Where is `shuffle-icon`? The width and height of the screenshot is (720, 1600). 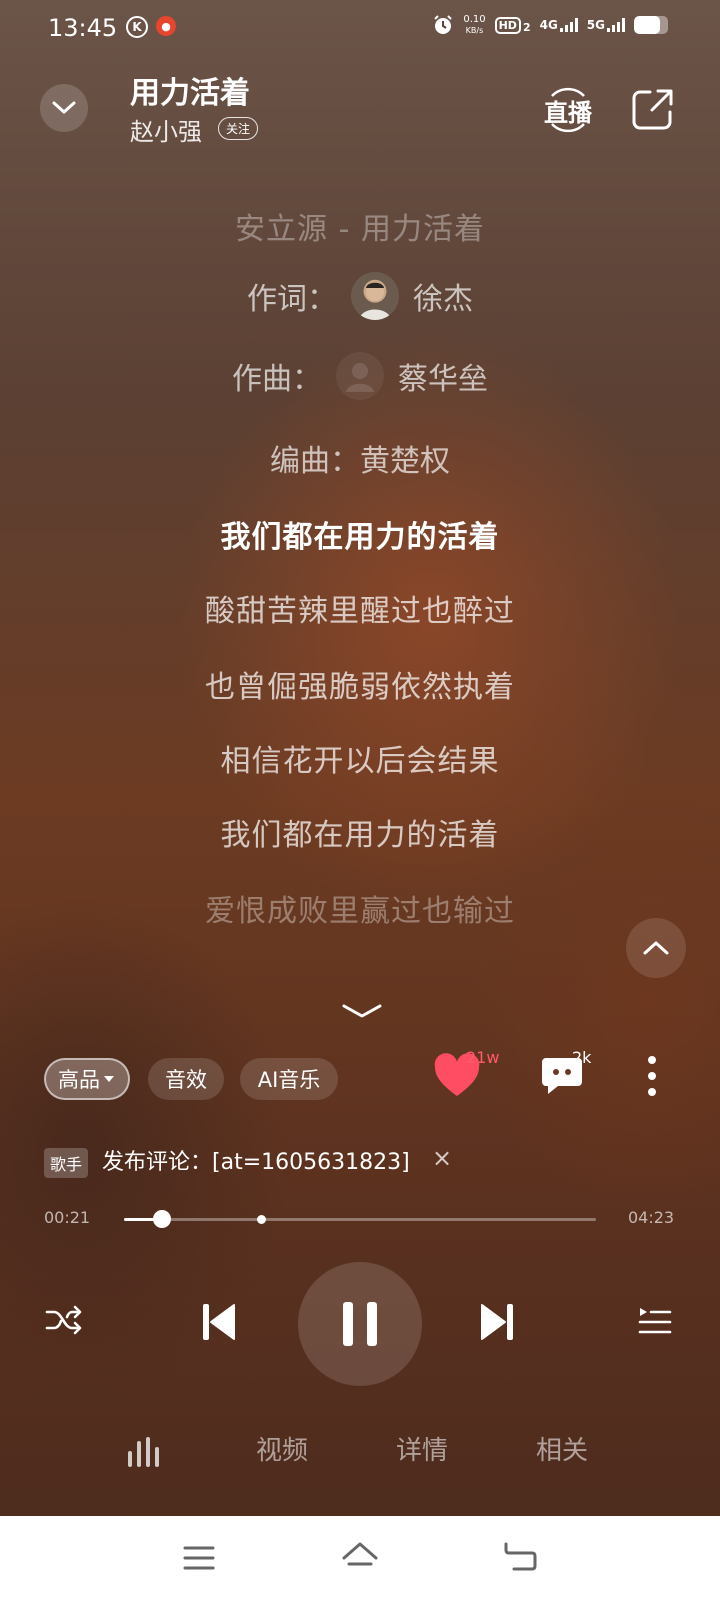
shuffle-icon is located at coordinates (63, 1320).